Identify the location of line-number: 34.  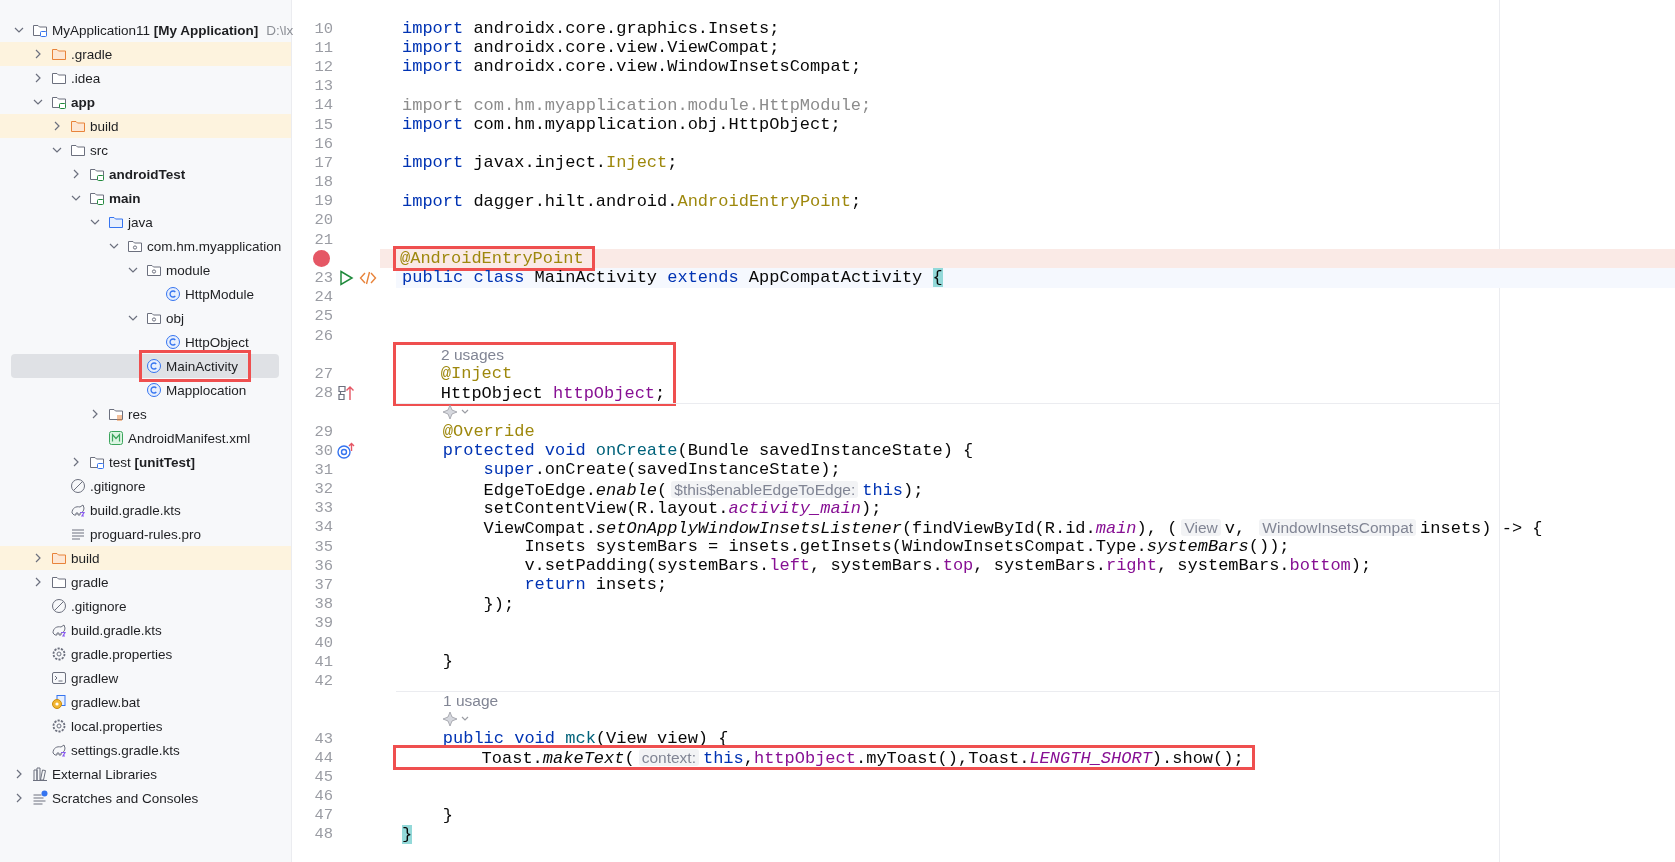
(323, 527).